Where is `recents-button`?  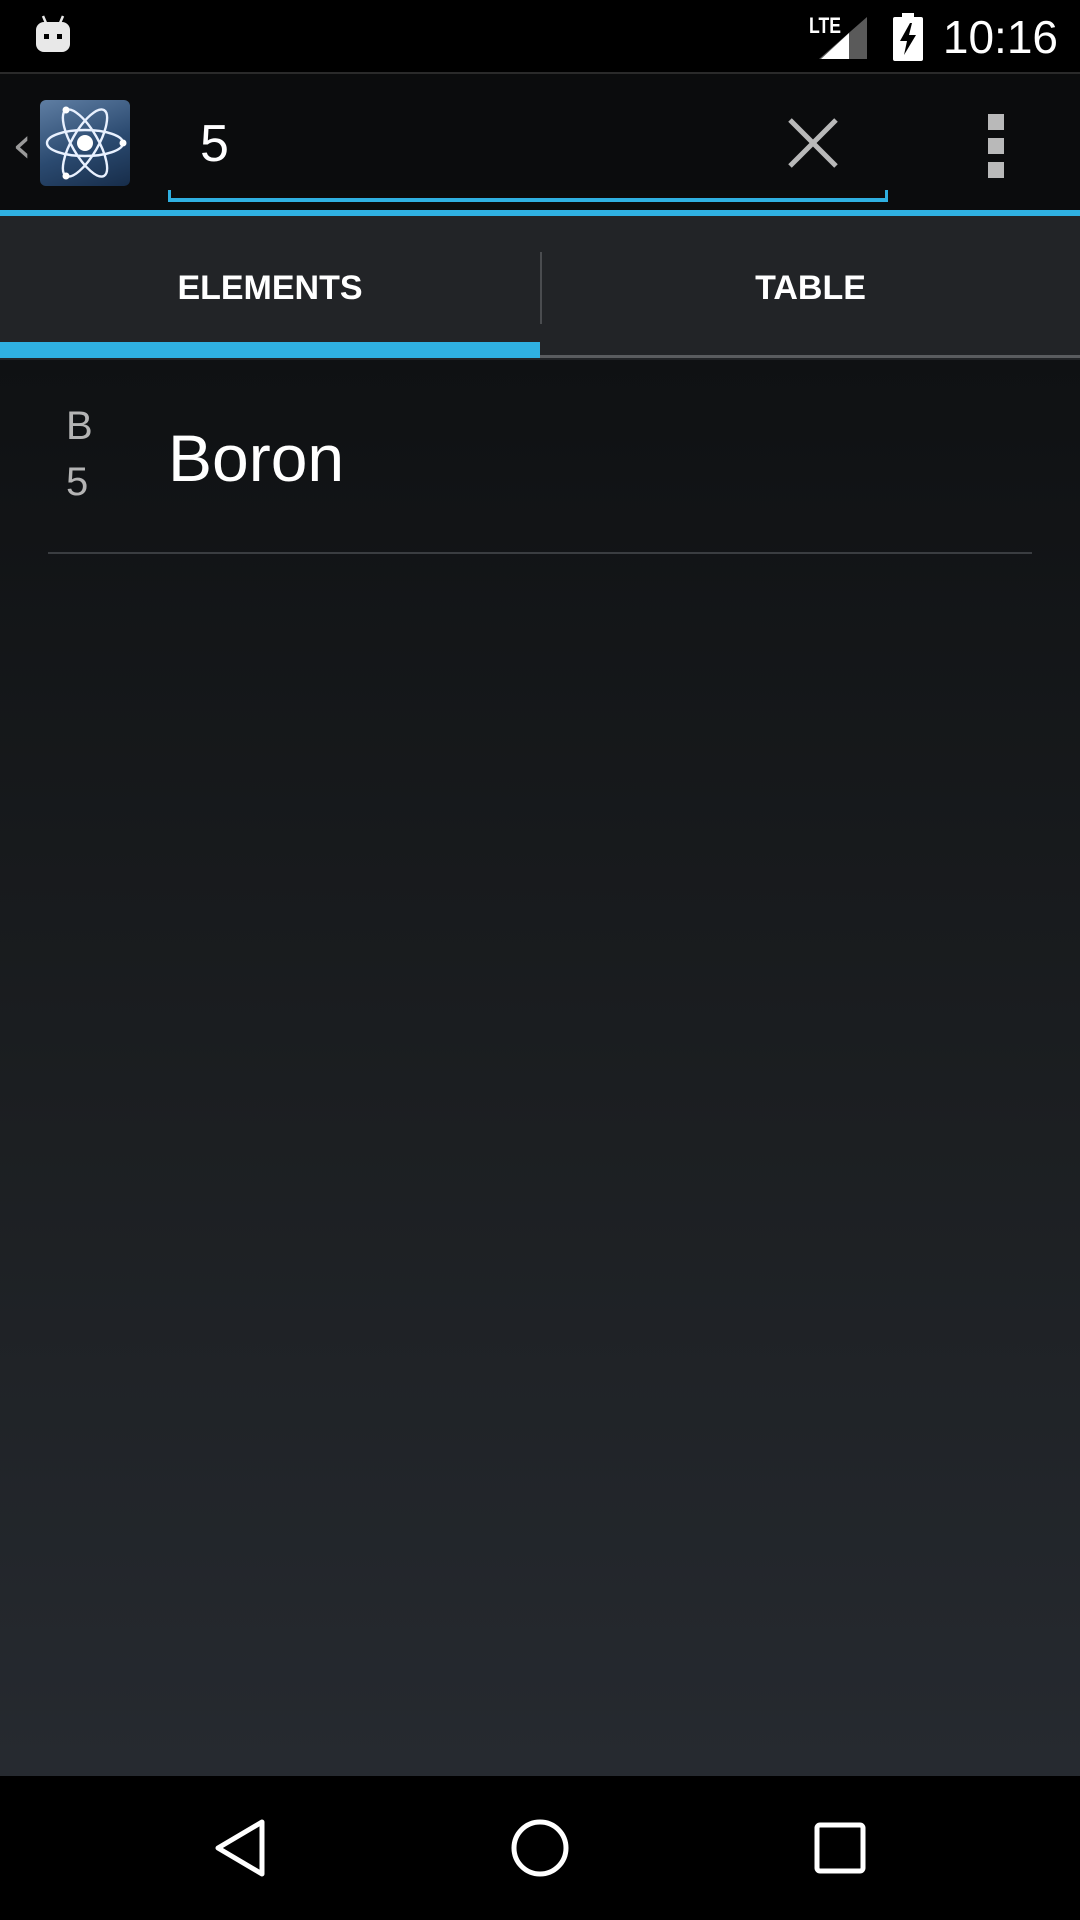
recents-button is located at coordinates (840, 1848).